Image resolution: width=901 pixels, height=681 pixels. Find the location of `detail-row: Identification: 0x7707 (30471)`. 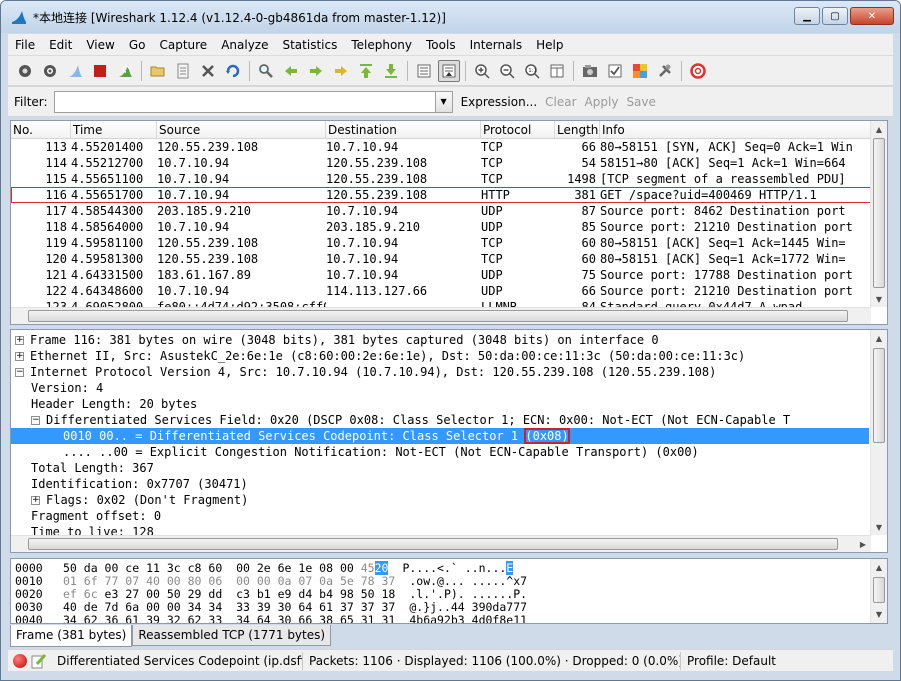

detail-row: Identification: 0x7707 (30471) is located at coordinates (440, 484).